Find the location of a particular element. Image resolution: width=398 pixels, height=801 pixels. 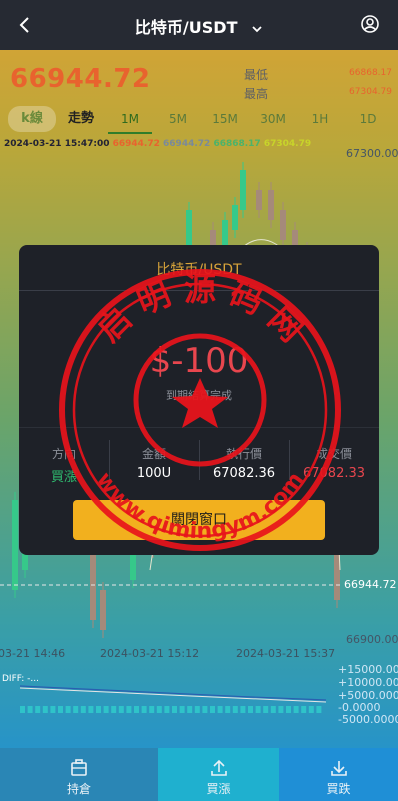

tab-kline: k線 is located at coordinates (32, 119).